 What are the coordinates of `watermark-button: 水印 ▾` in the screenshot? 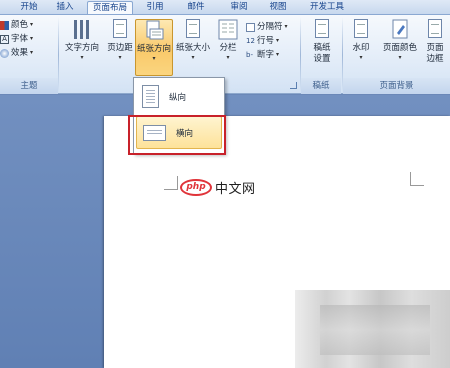 It's located at (361, 47).